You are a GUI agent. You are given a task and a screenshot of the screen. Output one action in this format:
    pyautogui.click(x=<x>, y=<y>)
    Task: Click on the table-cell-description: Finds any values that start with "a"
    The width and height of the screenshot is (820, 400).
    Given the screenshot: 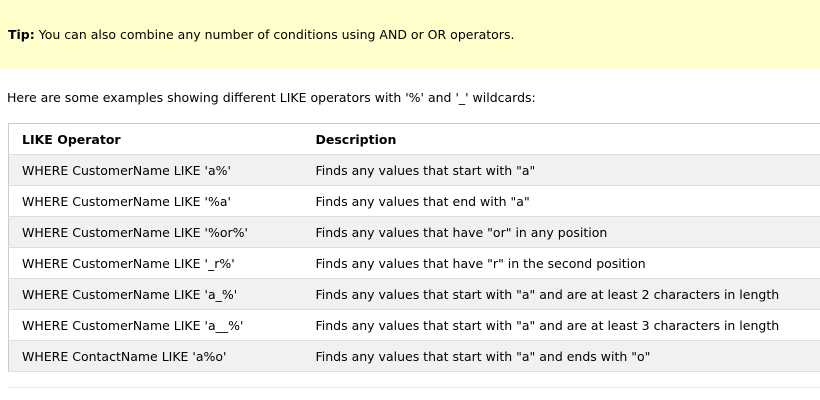 What is the action you would take?
    pyautogui.click(x=561, y=170)
    